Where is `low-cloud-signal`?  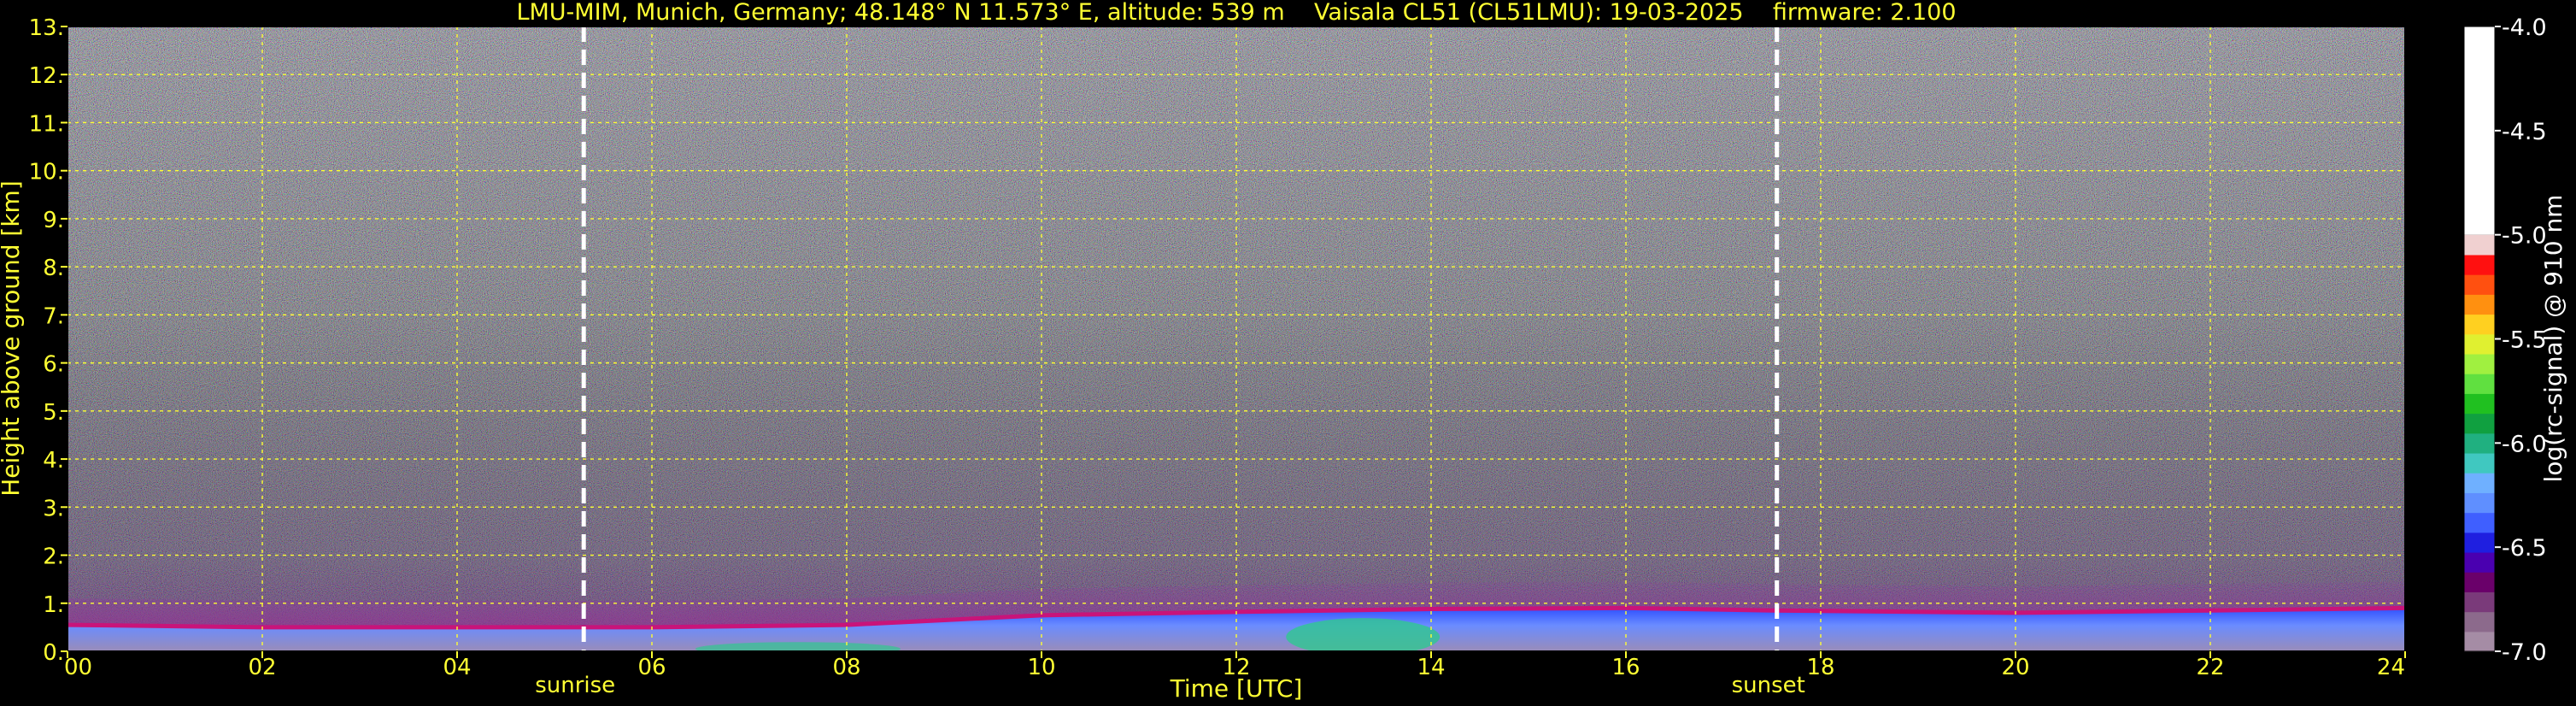
low-cloud-signal is located at coordinates (1363, 634).